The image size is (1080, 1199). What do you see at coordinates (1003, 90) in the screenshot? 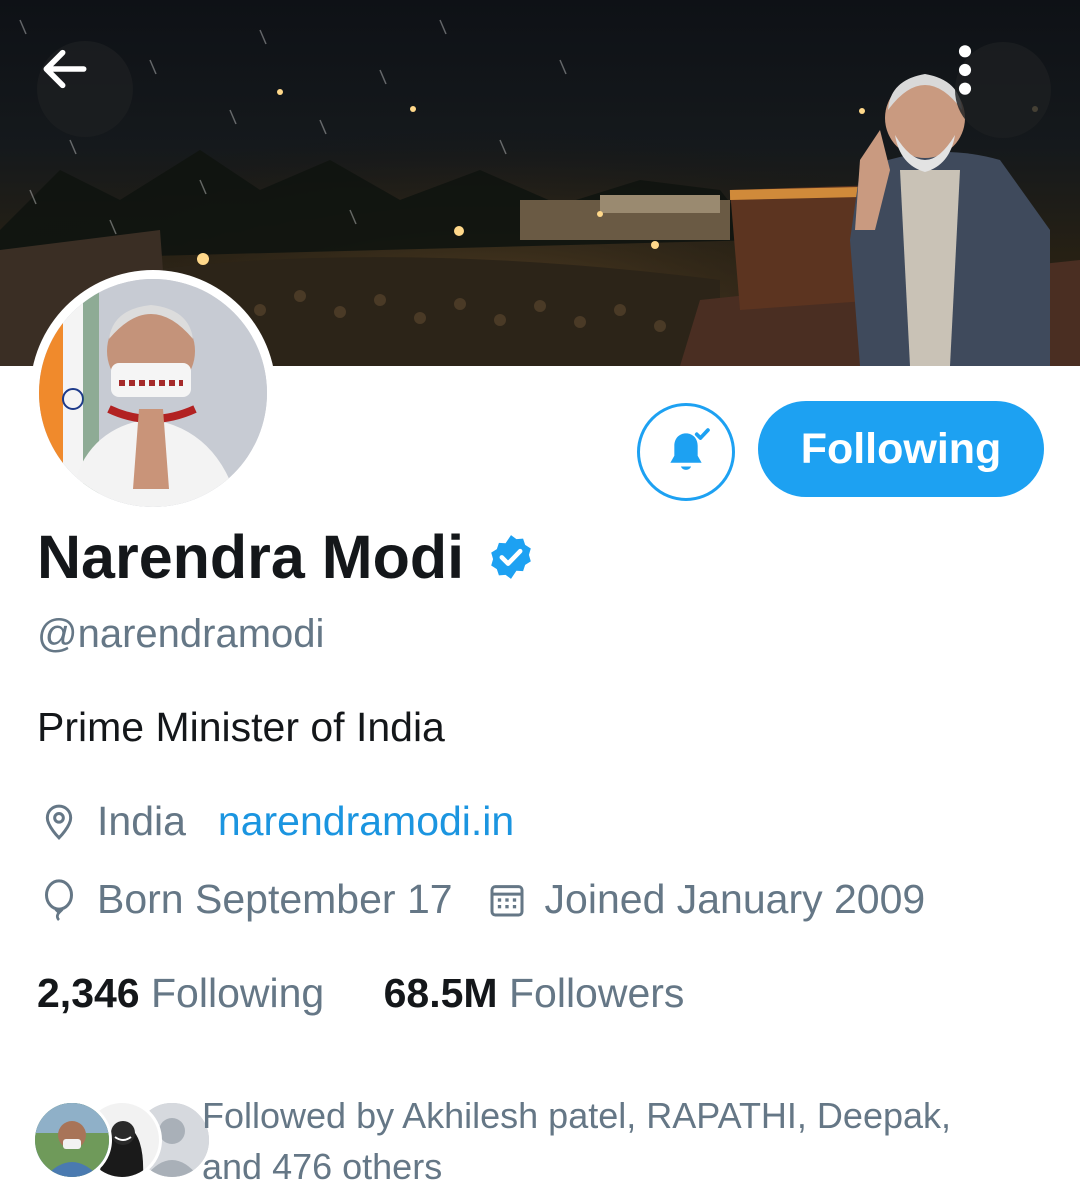
I see `more-options-button` at bounding box center [1003, 90].